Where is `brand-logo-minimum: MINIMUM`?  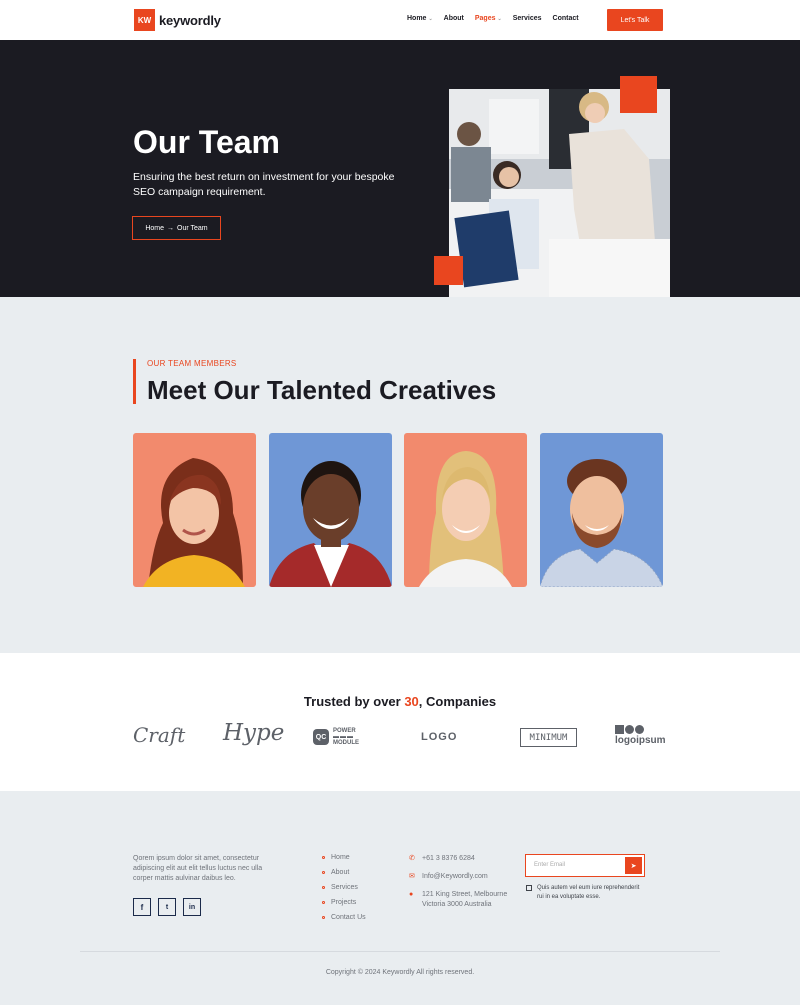 brand-logo-minimum: MINIMUM is located at coordinates (548, 737).